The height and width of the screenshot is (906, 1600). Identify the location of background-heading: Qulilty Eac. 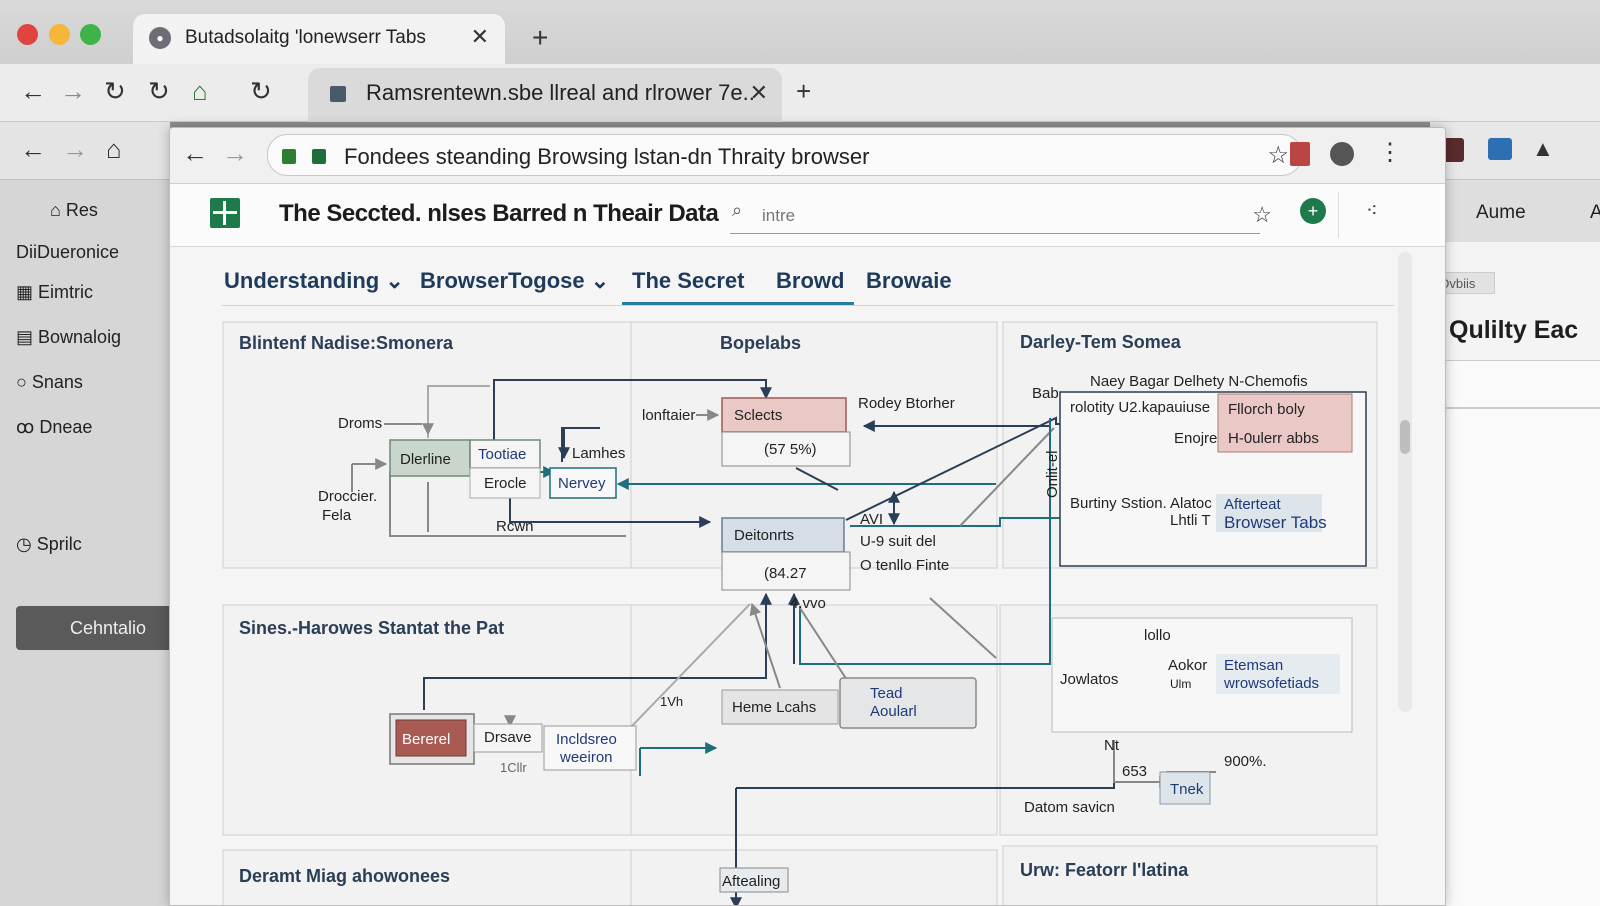
(1514, 330).